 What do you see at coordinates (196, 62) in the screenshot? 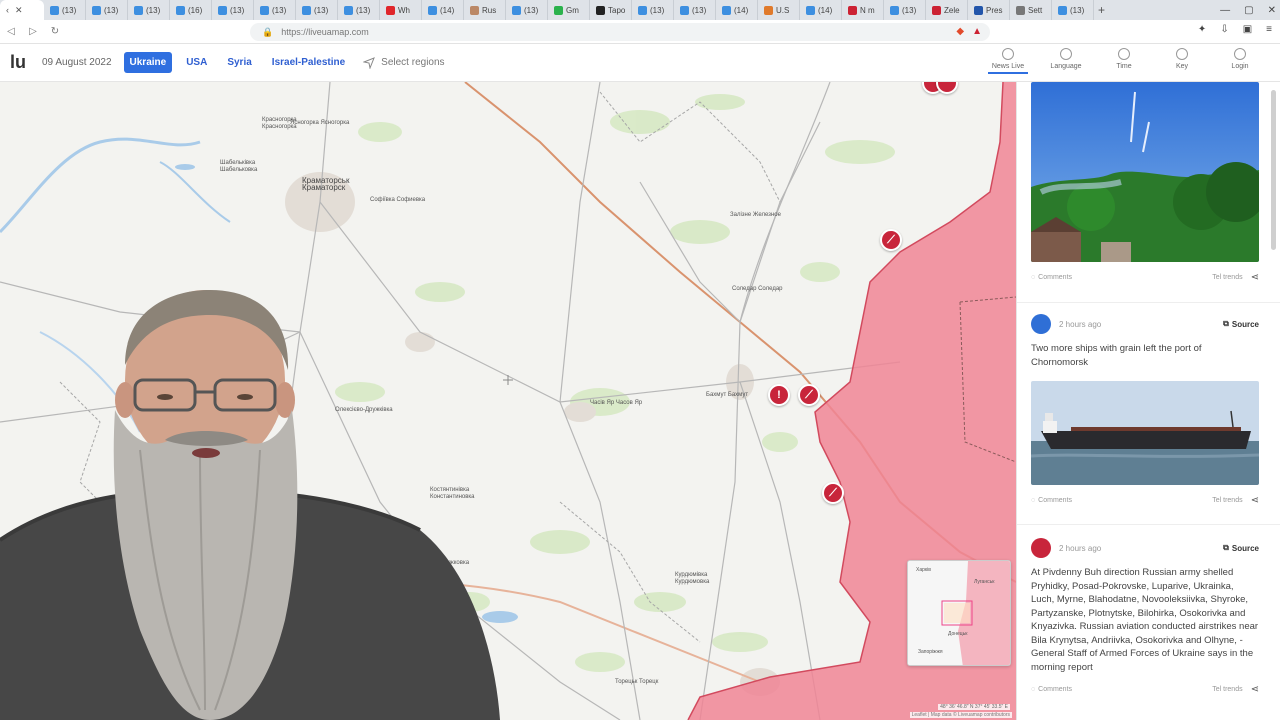
I see `region-tab-usa: USA` at bounding box center [196, 62].